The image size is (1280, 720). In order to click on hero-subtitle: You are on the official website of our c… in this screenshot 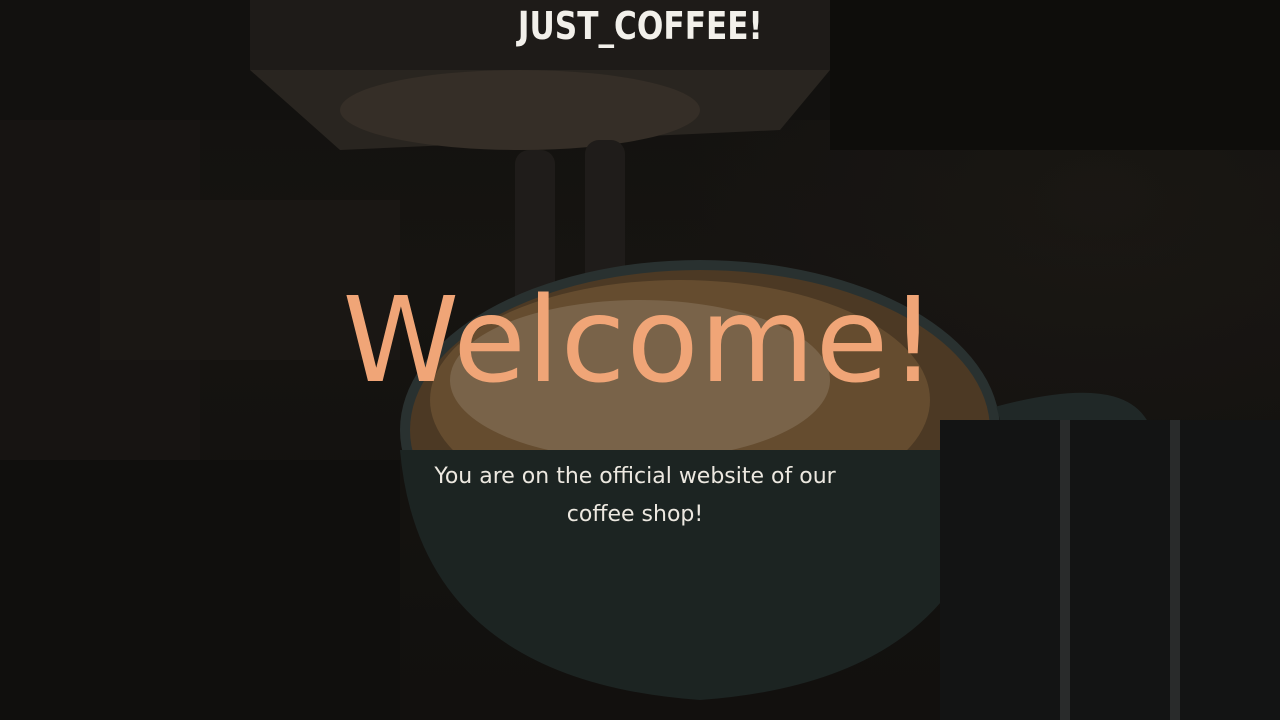, I will do `click(635, 495)`.